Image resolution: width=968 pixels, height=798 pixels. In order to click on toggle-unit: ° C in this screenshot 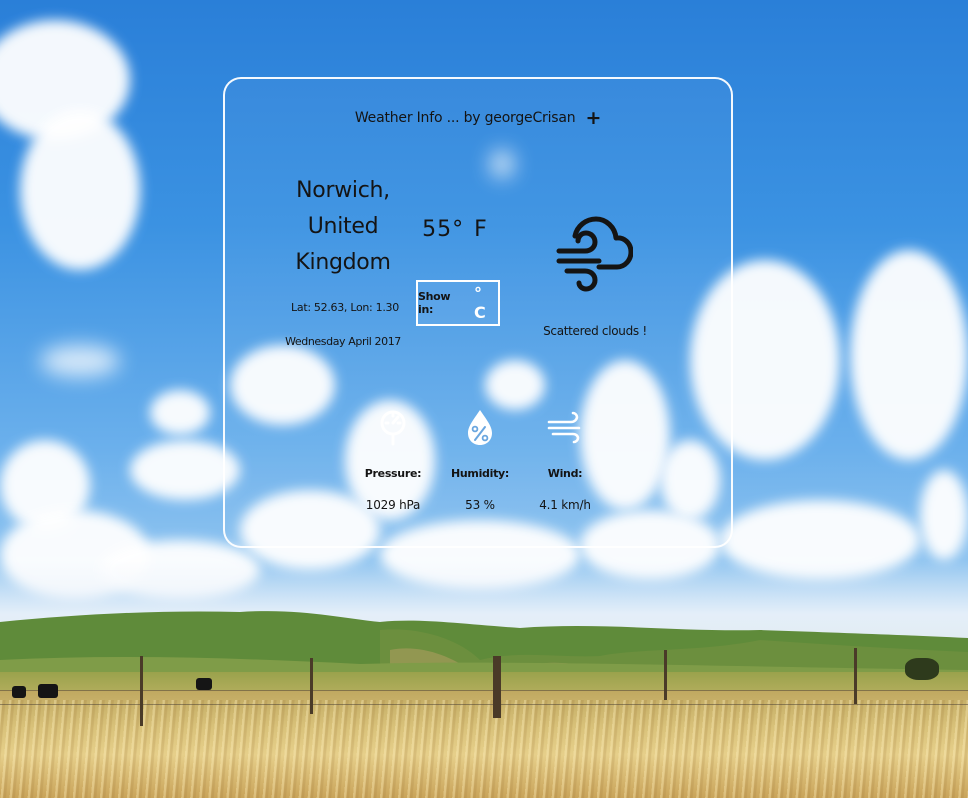, I will do `click(480, 303)`.